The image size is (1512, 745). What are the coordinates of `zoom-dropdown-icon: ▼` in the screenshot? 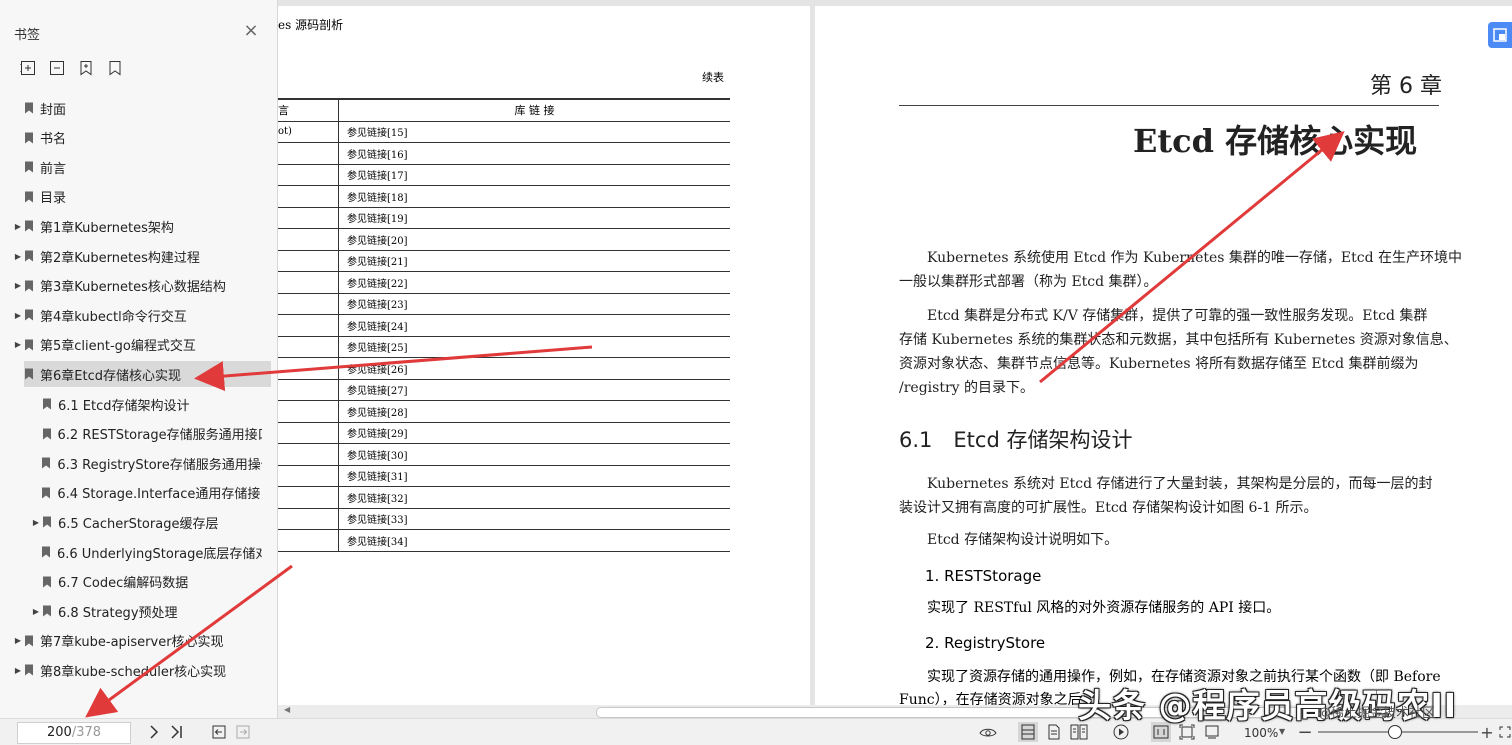 It's located at (1282, 731).